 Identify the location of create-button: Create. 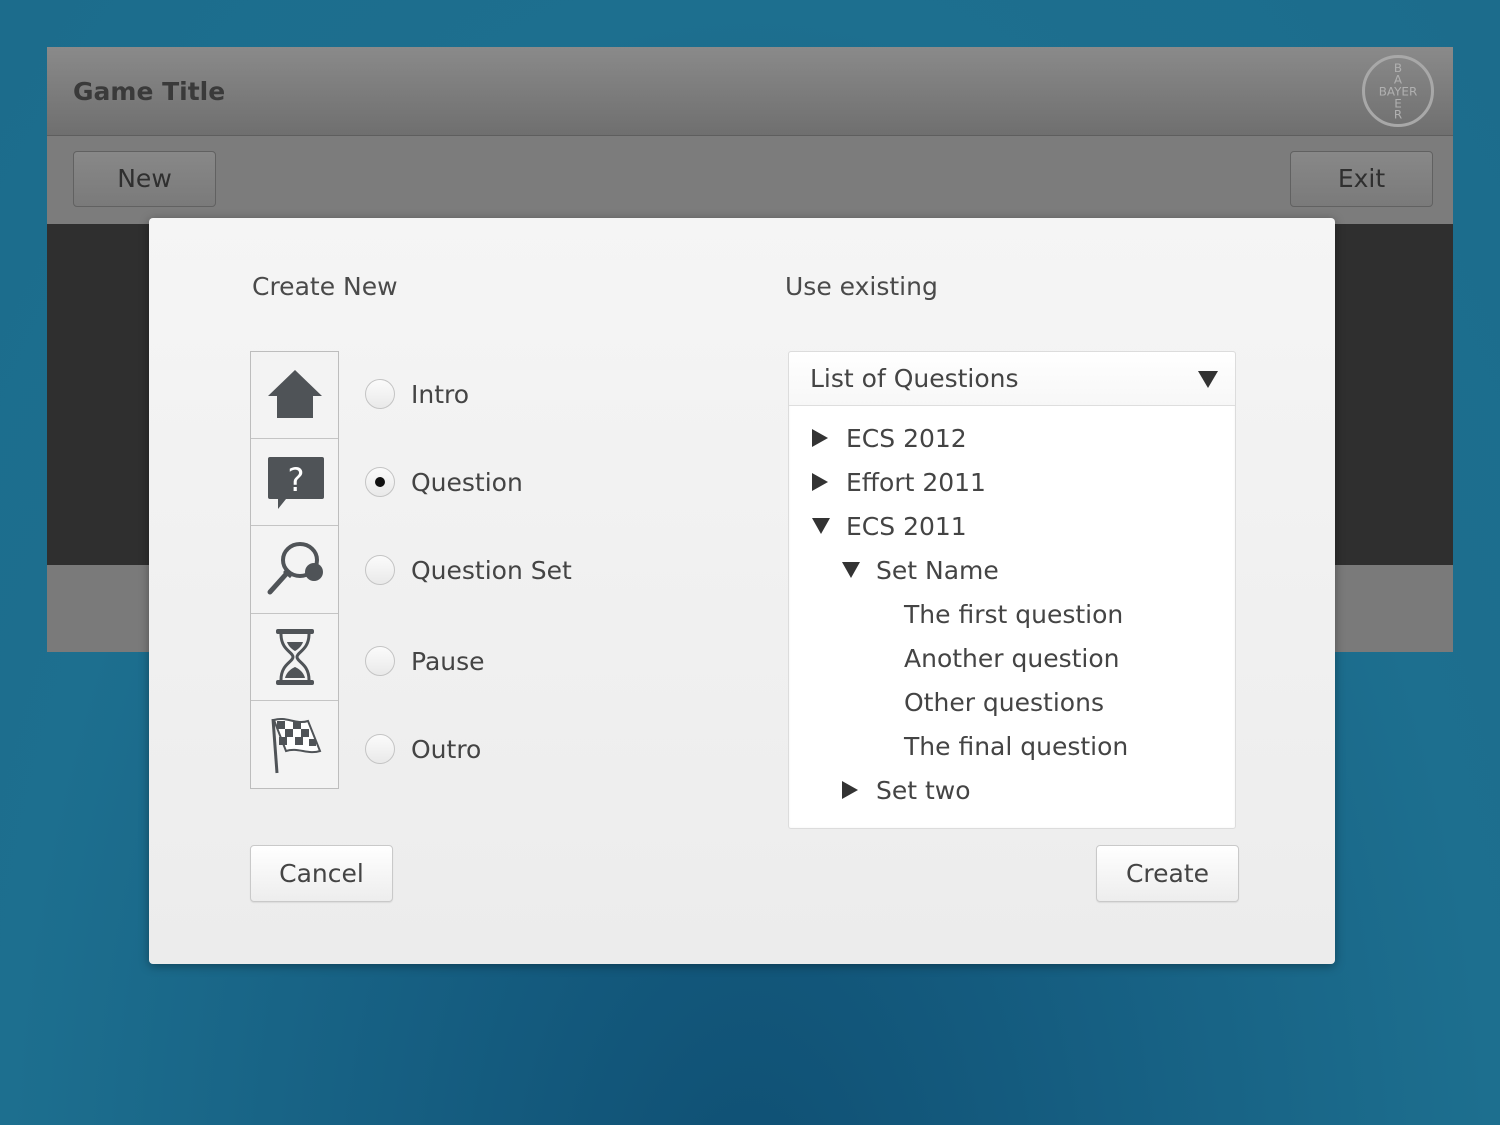
(1167, 873).